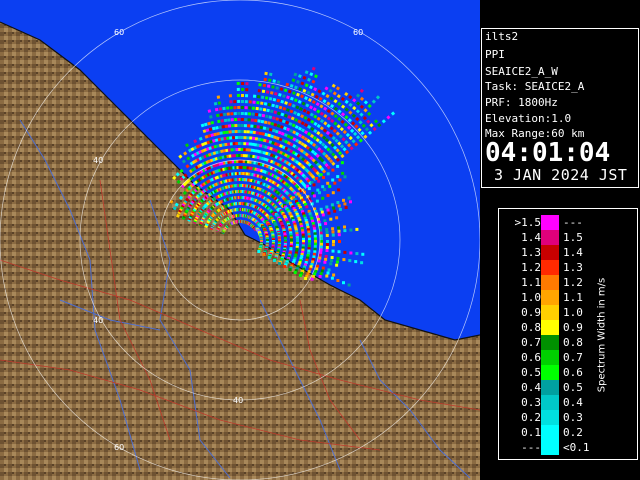 The width and height of the screenshot is (640, 480). Describe the element at coordinates (531, 327) in the screenshot. I see `legend-lower-value: 0.8` at that location.